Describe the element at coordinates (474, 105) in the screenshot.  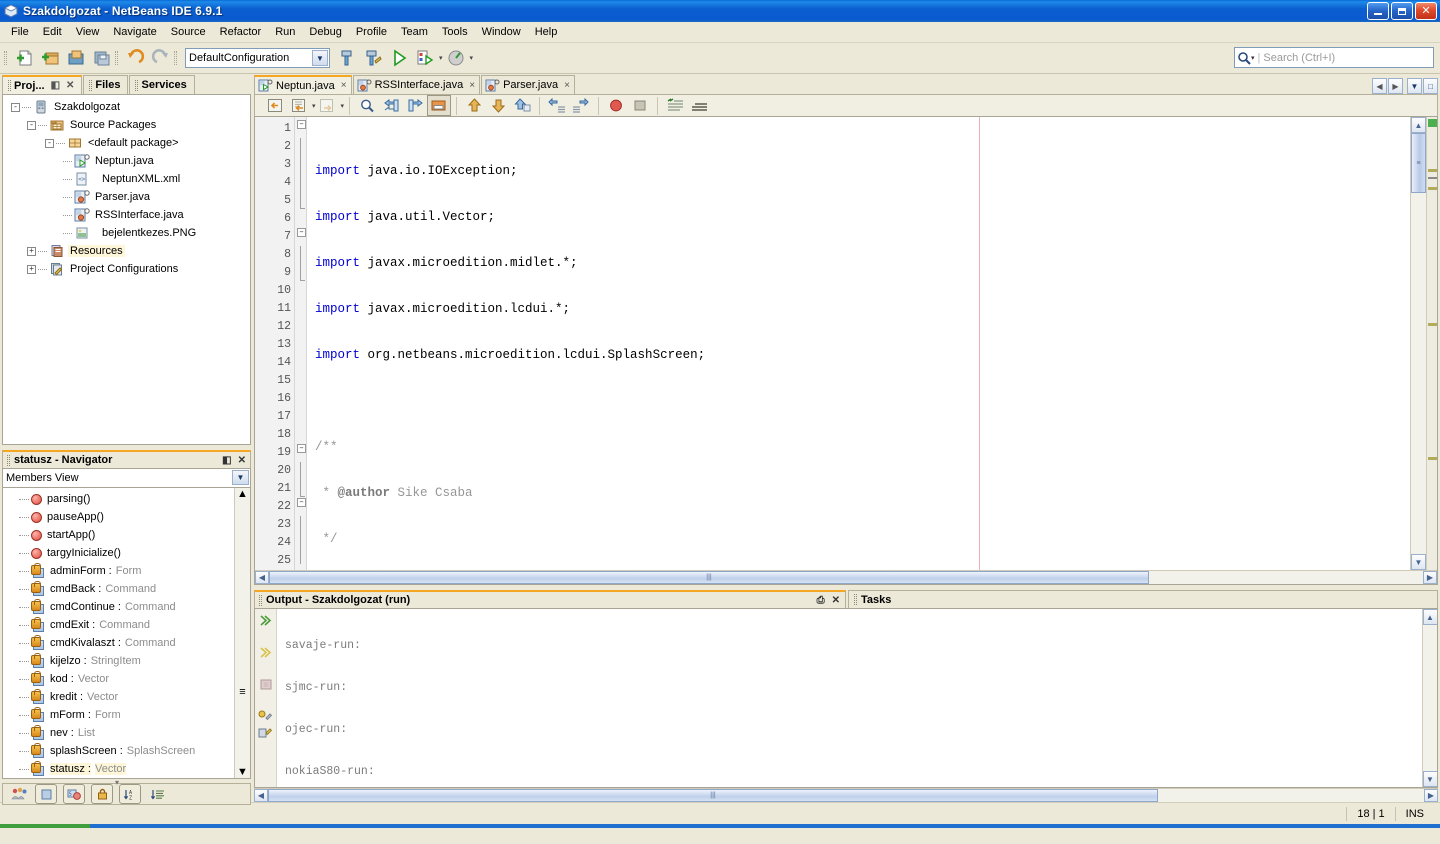
I see `previous-error-icon` at that location.